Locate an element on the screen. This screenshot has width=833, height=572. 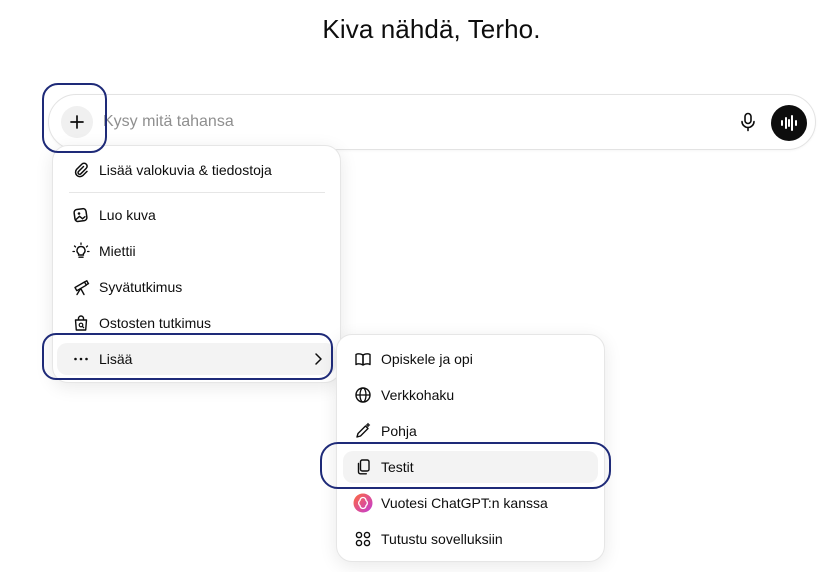
submenu-item-label: Testit is located at coordinates (397, 467).